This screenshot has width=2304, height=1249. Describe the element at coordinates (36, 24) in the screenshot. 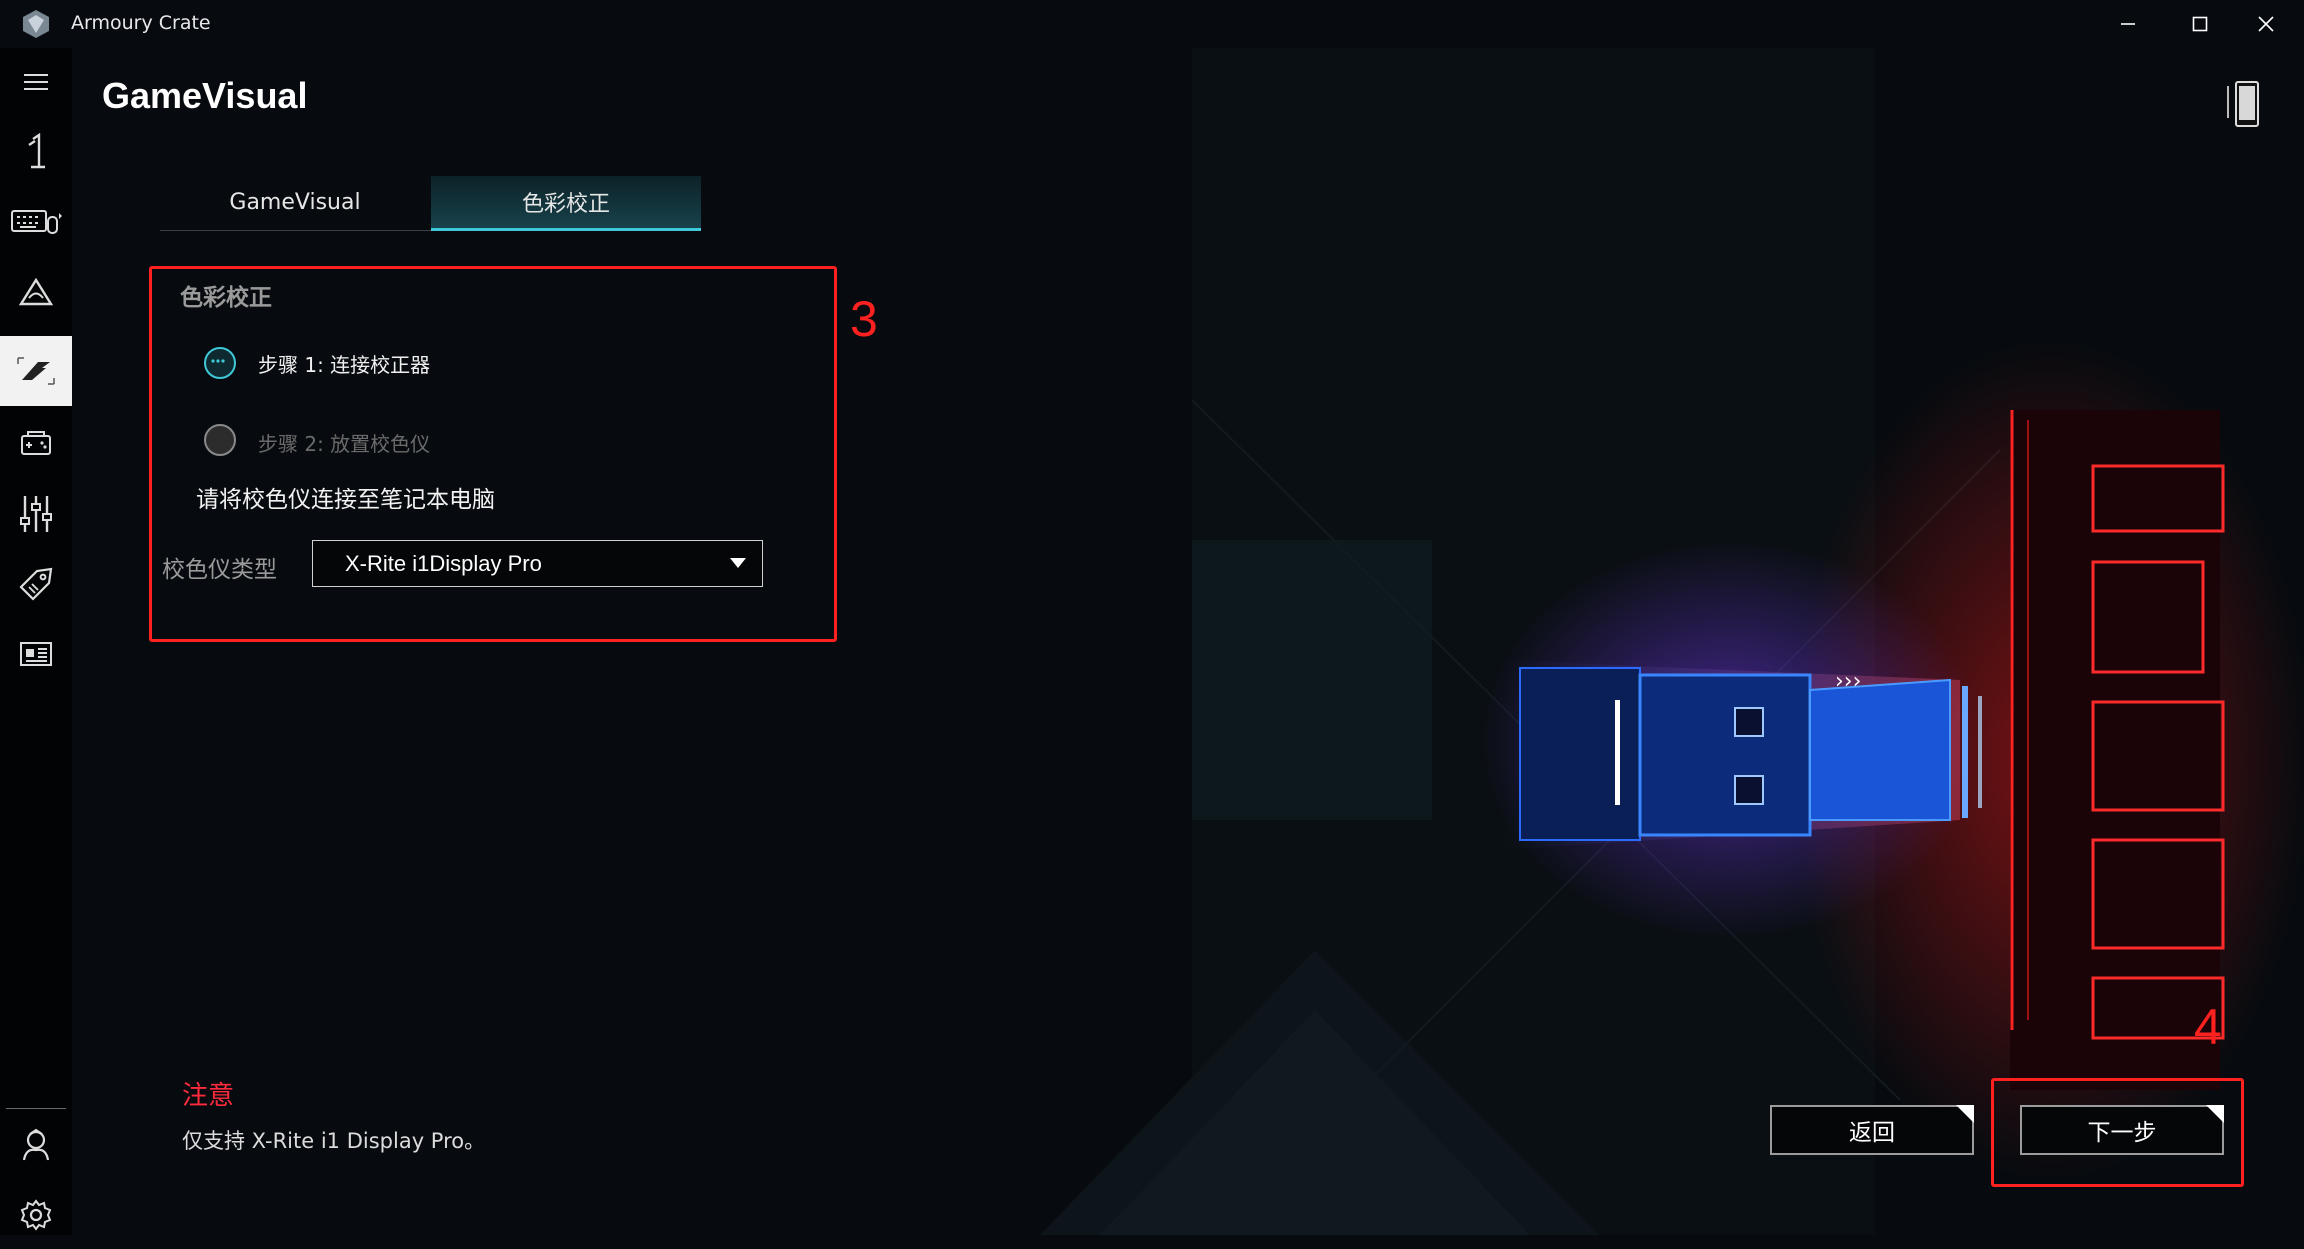

I see `armoury-crate-logo` at that location.